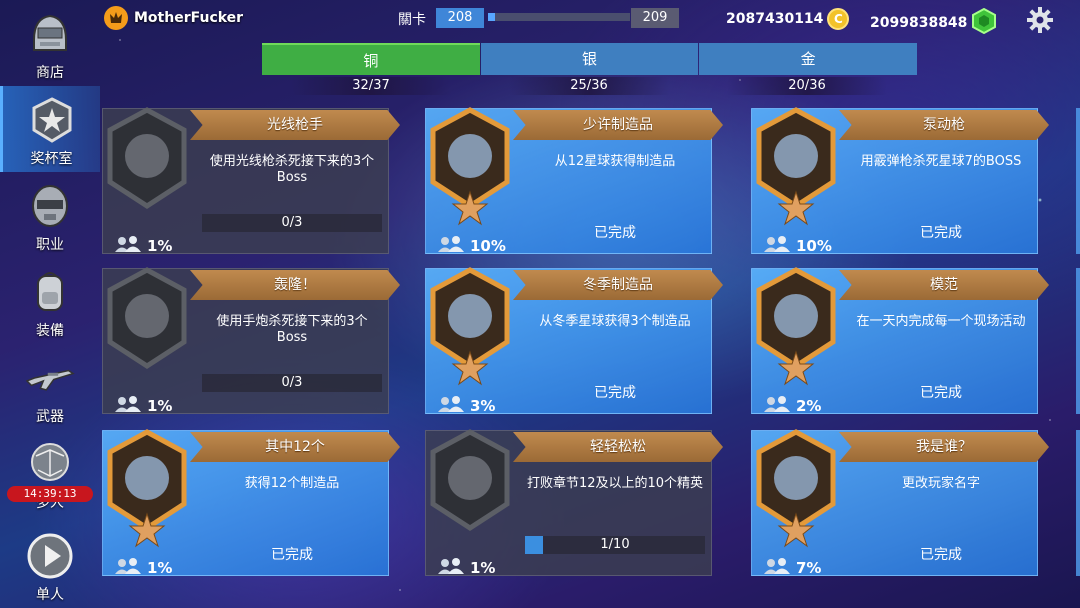 This screenshot has width=1080, height=608. Describe the element at coordinates (147, 164) in the screenshot. I see `ray-gun-icon` at that location.